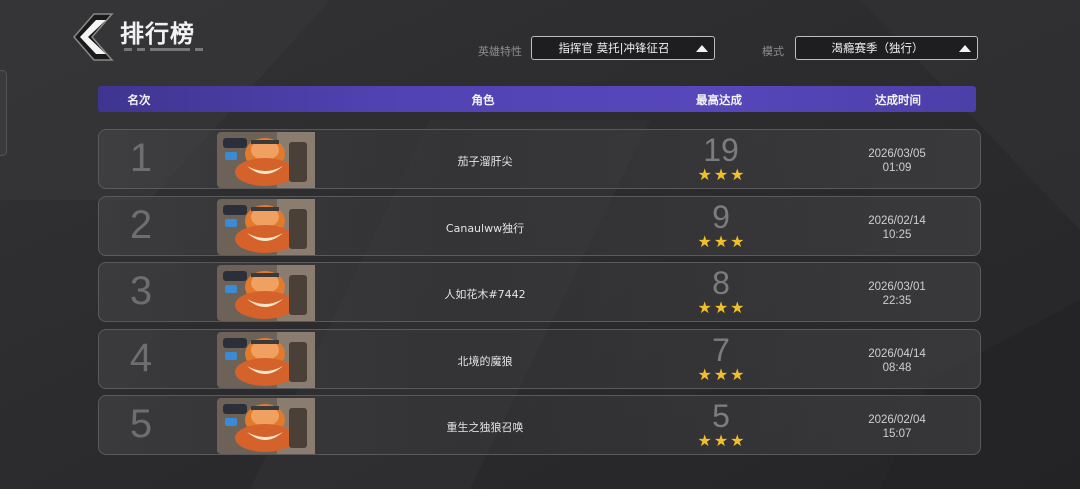  I want to click on achieved-time: 10:25, so click(897, 234).